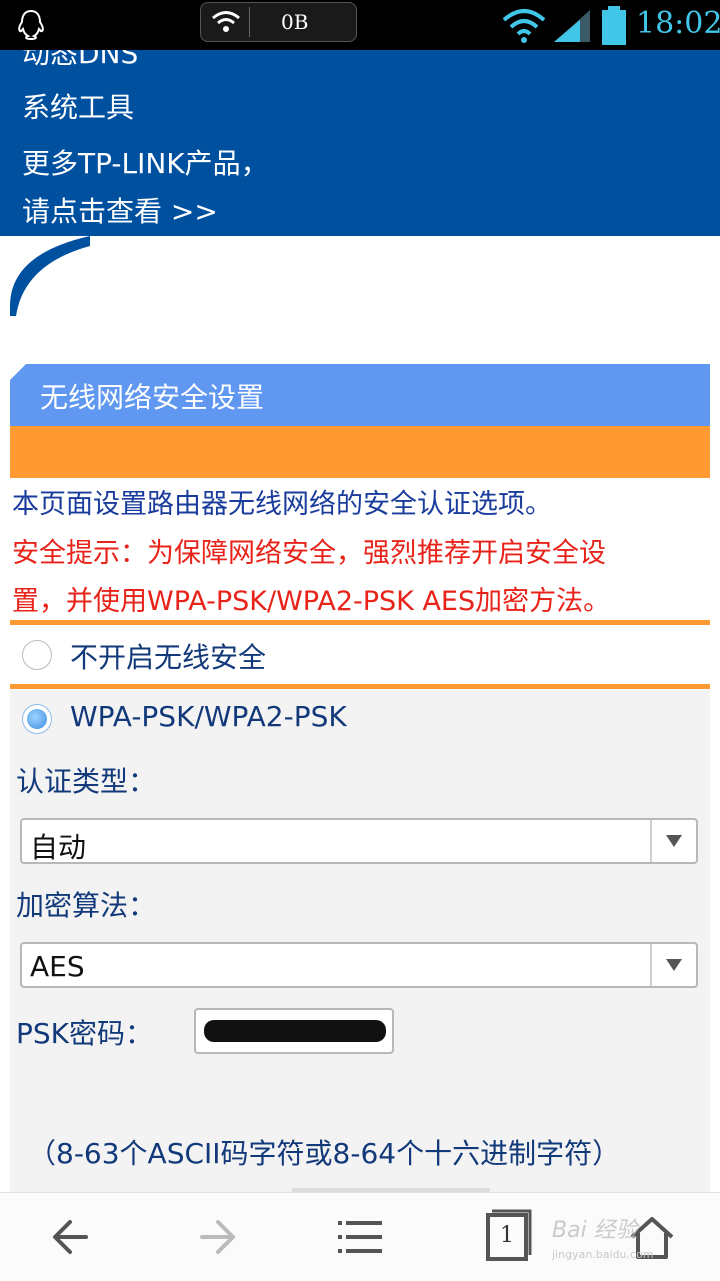 The width and height of the screenshot is (720, 1281). What do you see at coordinates (50, 276) in the screenshot?
I see `decorative-corner` at bounding box center [50, 276].